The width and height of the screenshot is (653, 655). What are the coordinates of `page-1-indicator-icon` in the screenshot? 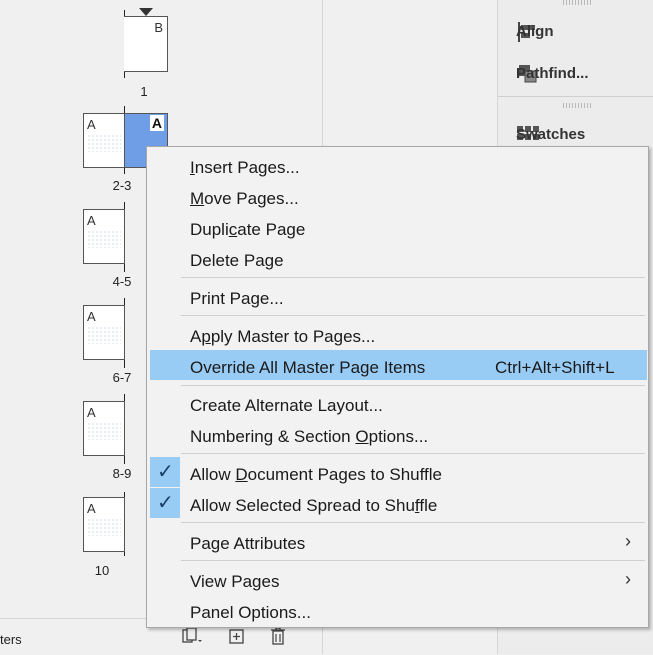 It's located at (146, 12).